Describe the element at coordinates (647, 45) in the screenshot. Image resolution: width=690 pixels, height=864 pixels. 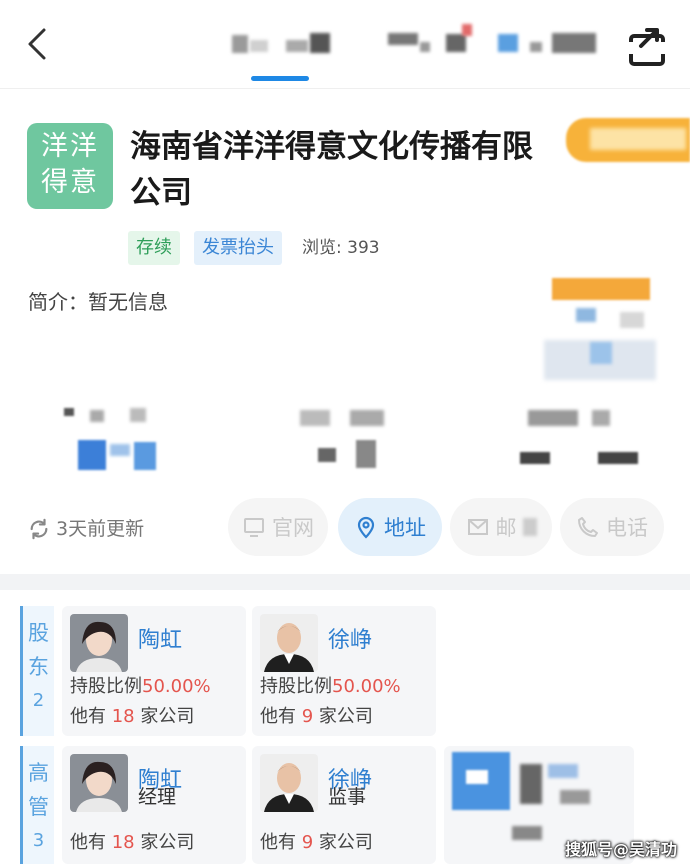
I see `share-icon` at that location.